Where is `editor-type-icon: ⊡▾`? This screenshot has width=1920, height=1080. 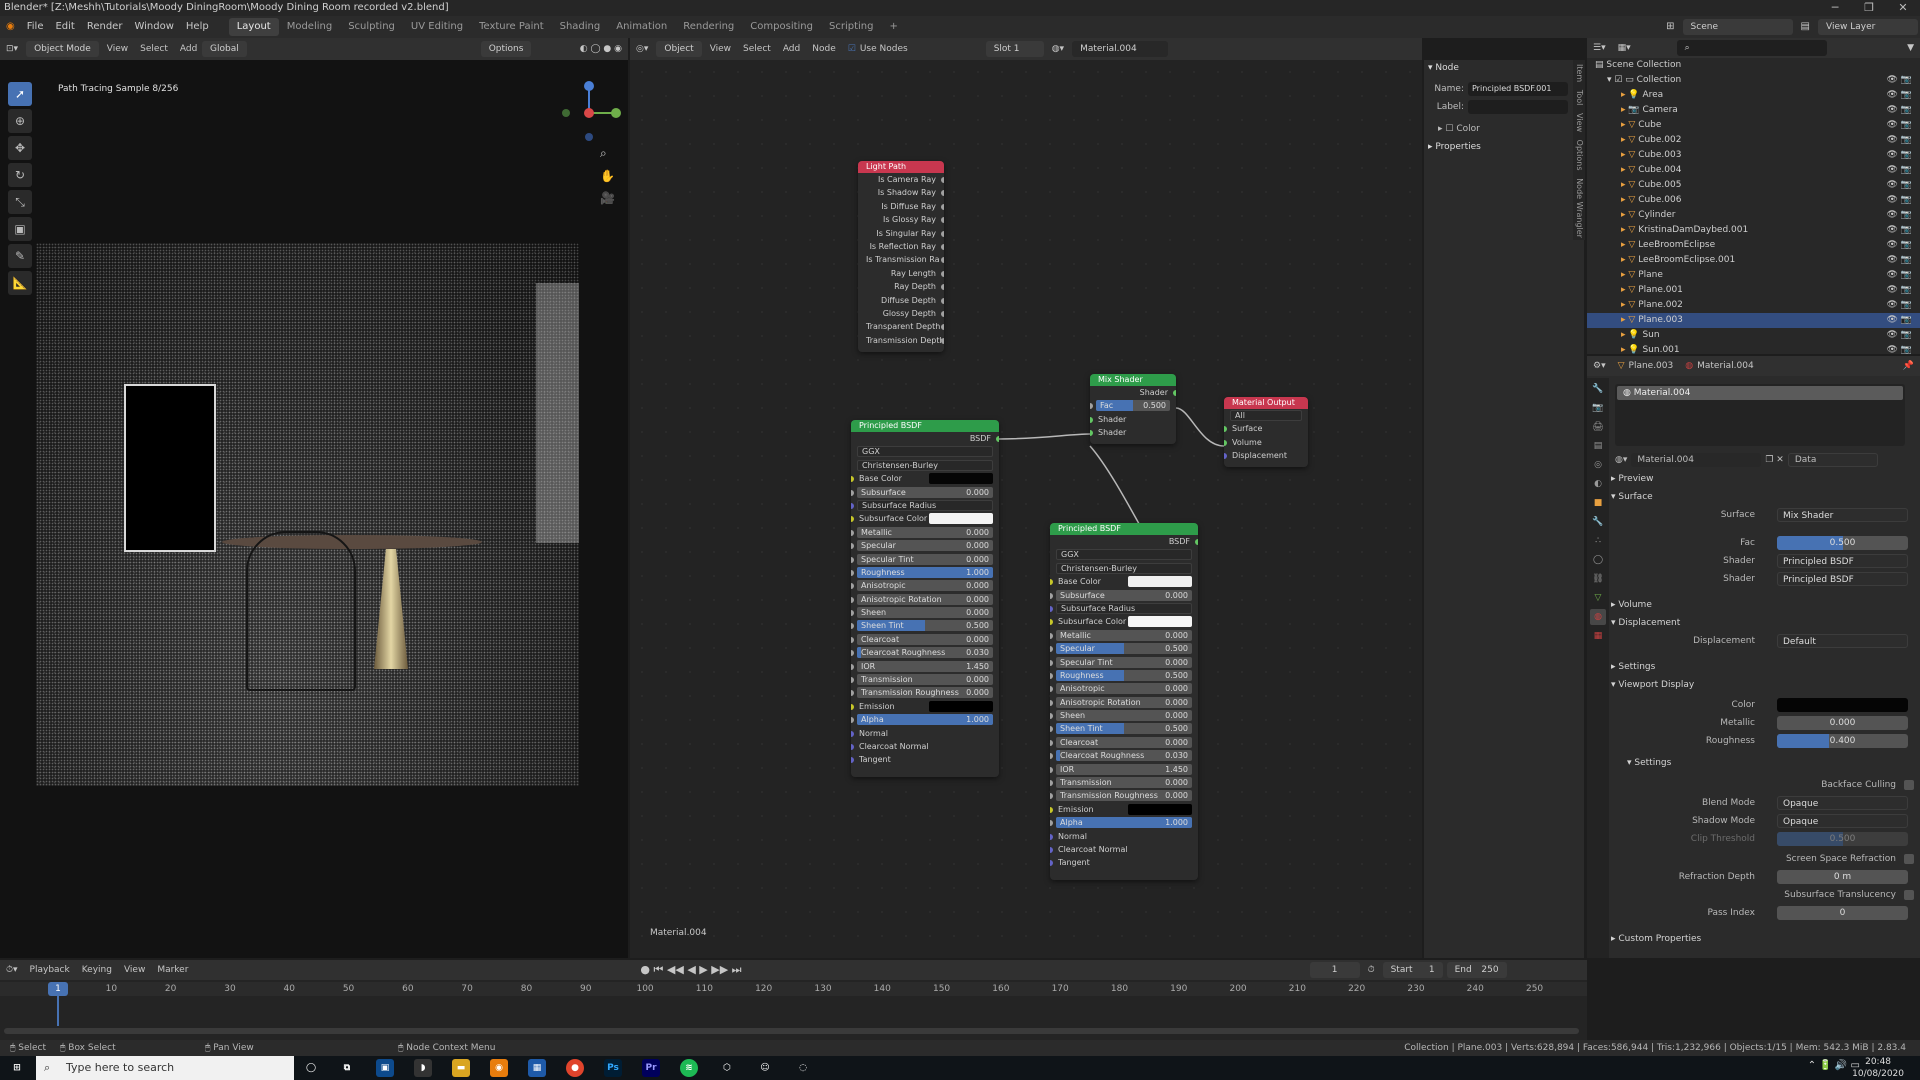
editor-type-icon: ⊡▾ is located at coordinates (12, 49).